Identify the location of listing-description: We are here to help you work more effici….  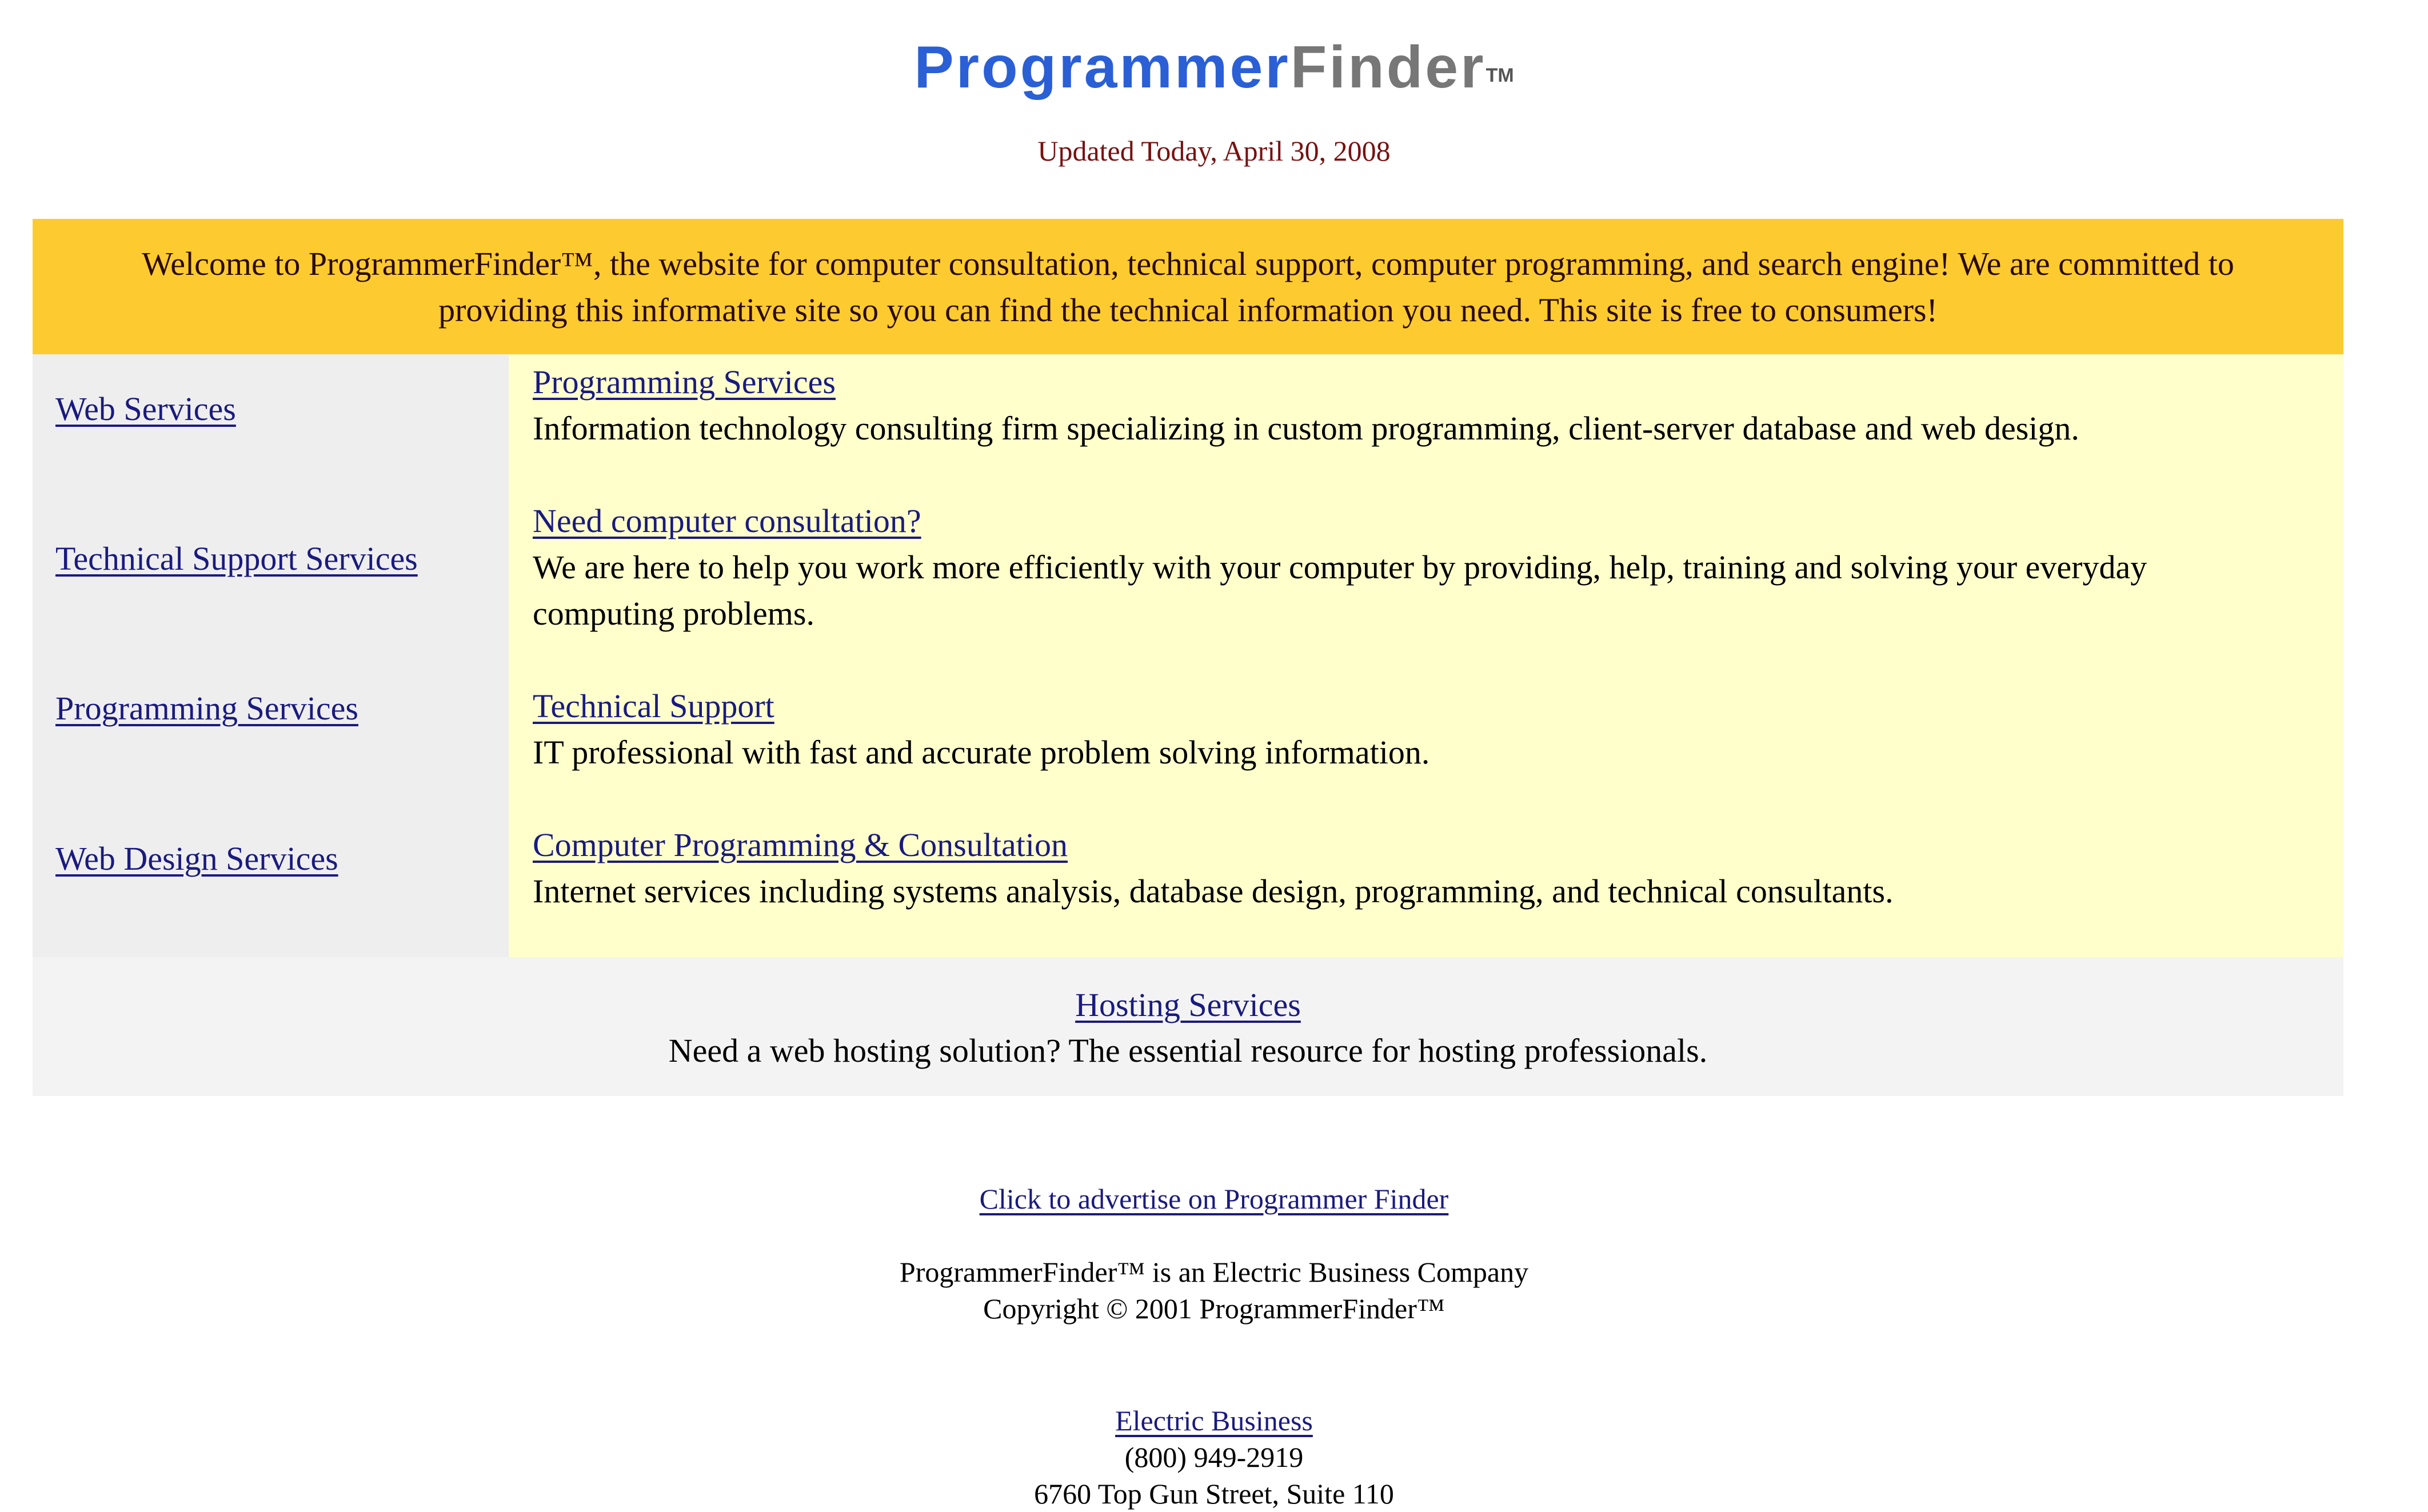
(1340, 590).